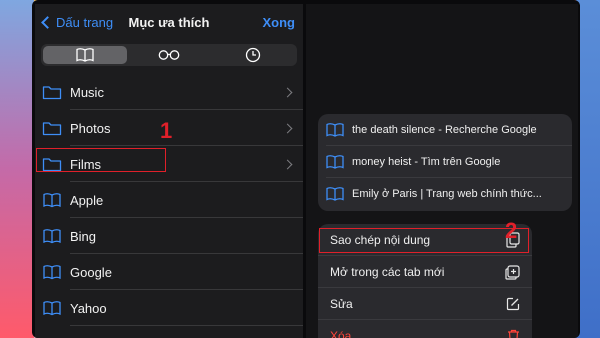 Image resolution: width=600 pixels, height=338 pixels. I want to click on tab-history, so click(253, 55).